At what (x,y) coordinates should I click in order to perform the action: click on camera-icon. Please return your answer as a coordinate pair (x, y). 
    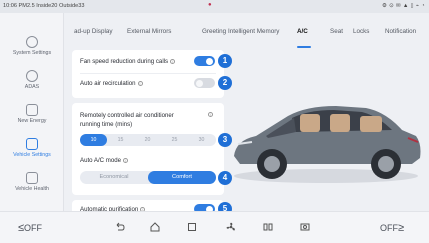
    Looking at the image, I should click on (305, 227).